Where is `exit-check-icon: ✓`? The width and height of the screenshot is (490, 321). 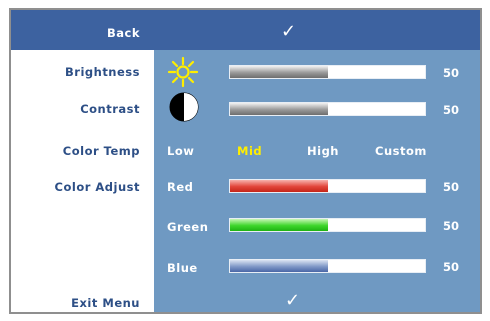 exit-check-icon: ✓ is located at coordinates (292, 300).